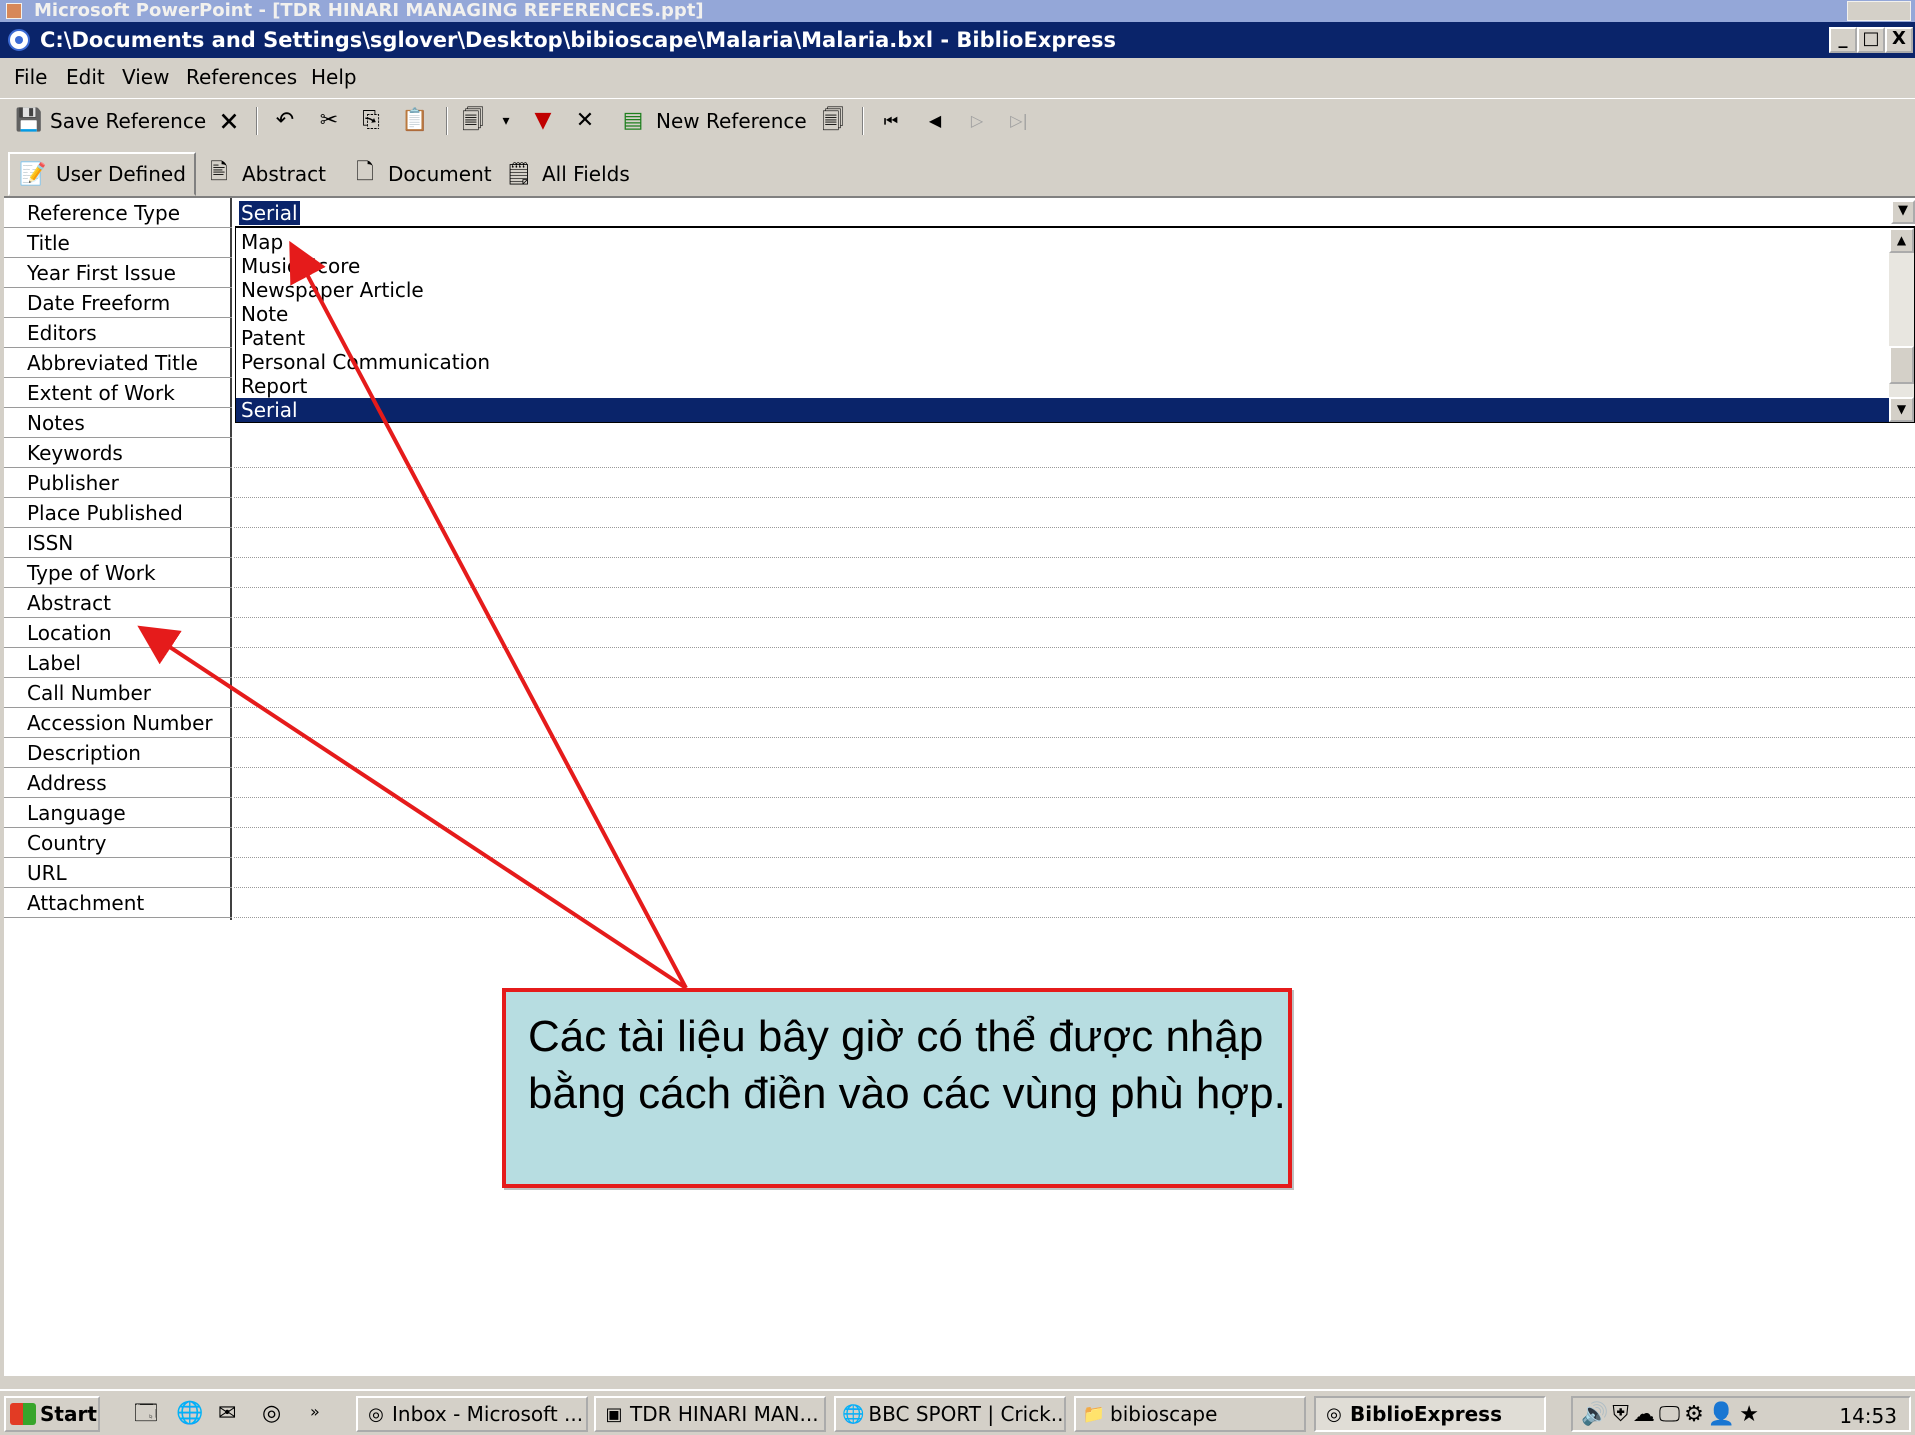 The width and height of the screenshot is (1915, 1435). Describe the element at coordinates (30, 77) in the screenshot. I see `menu-file: File` at that location.